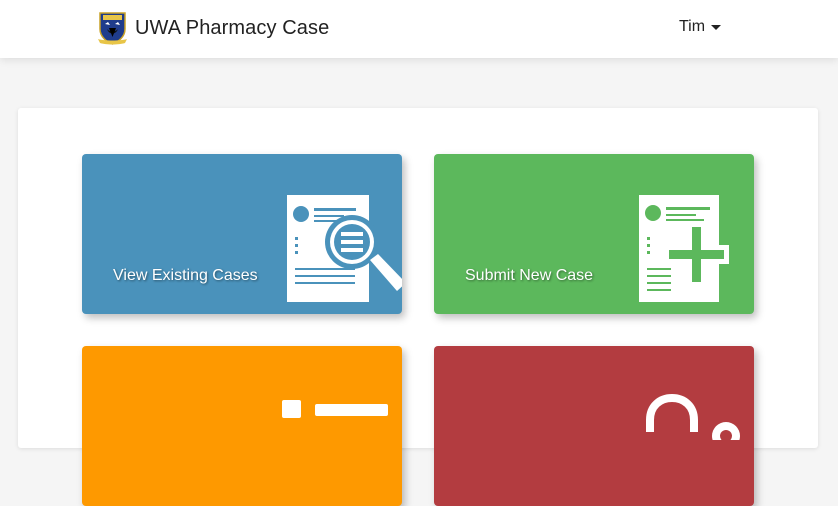 This screenshot has height=506, width=838. I want to click on tile-label: View Existing Cases, so click(185, 275).